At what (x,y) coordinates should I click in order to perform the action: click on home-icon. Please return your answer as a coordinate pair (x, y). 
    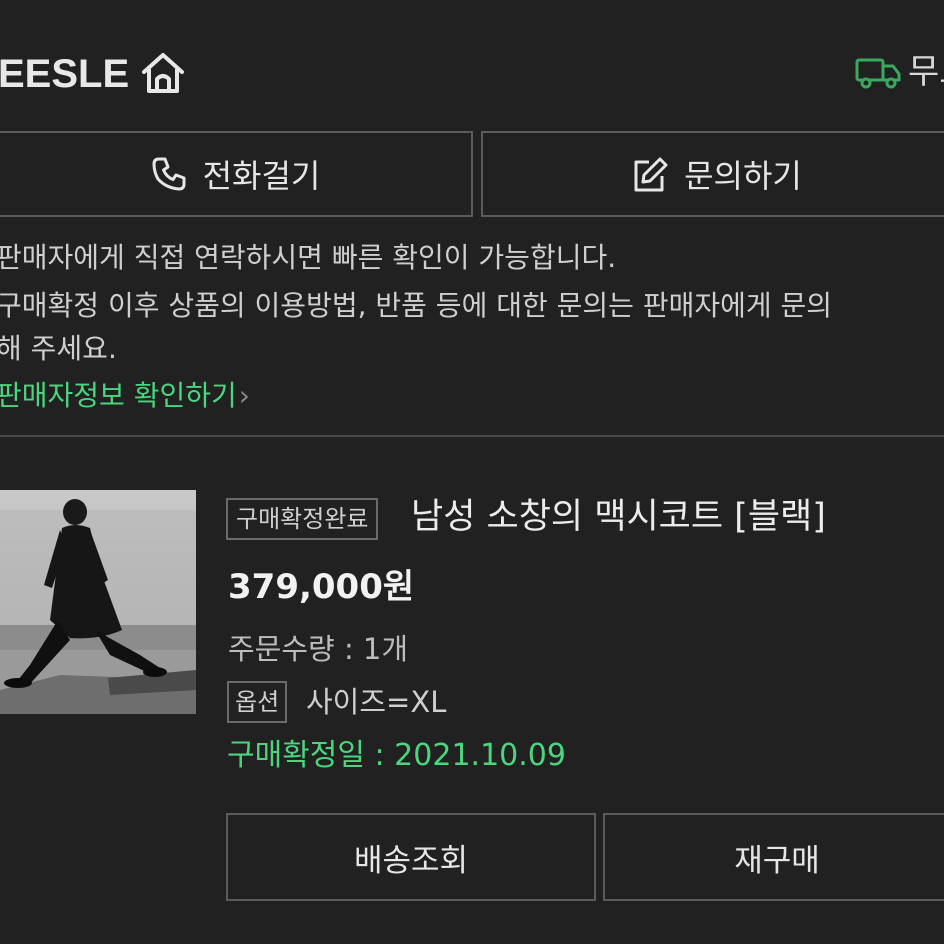
    Looking at the image, I should click on (163, 73).